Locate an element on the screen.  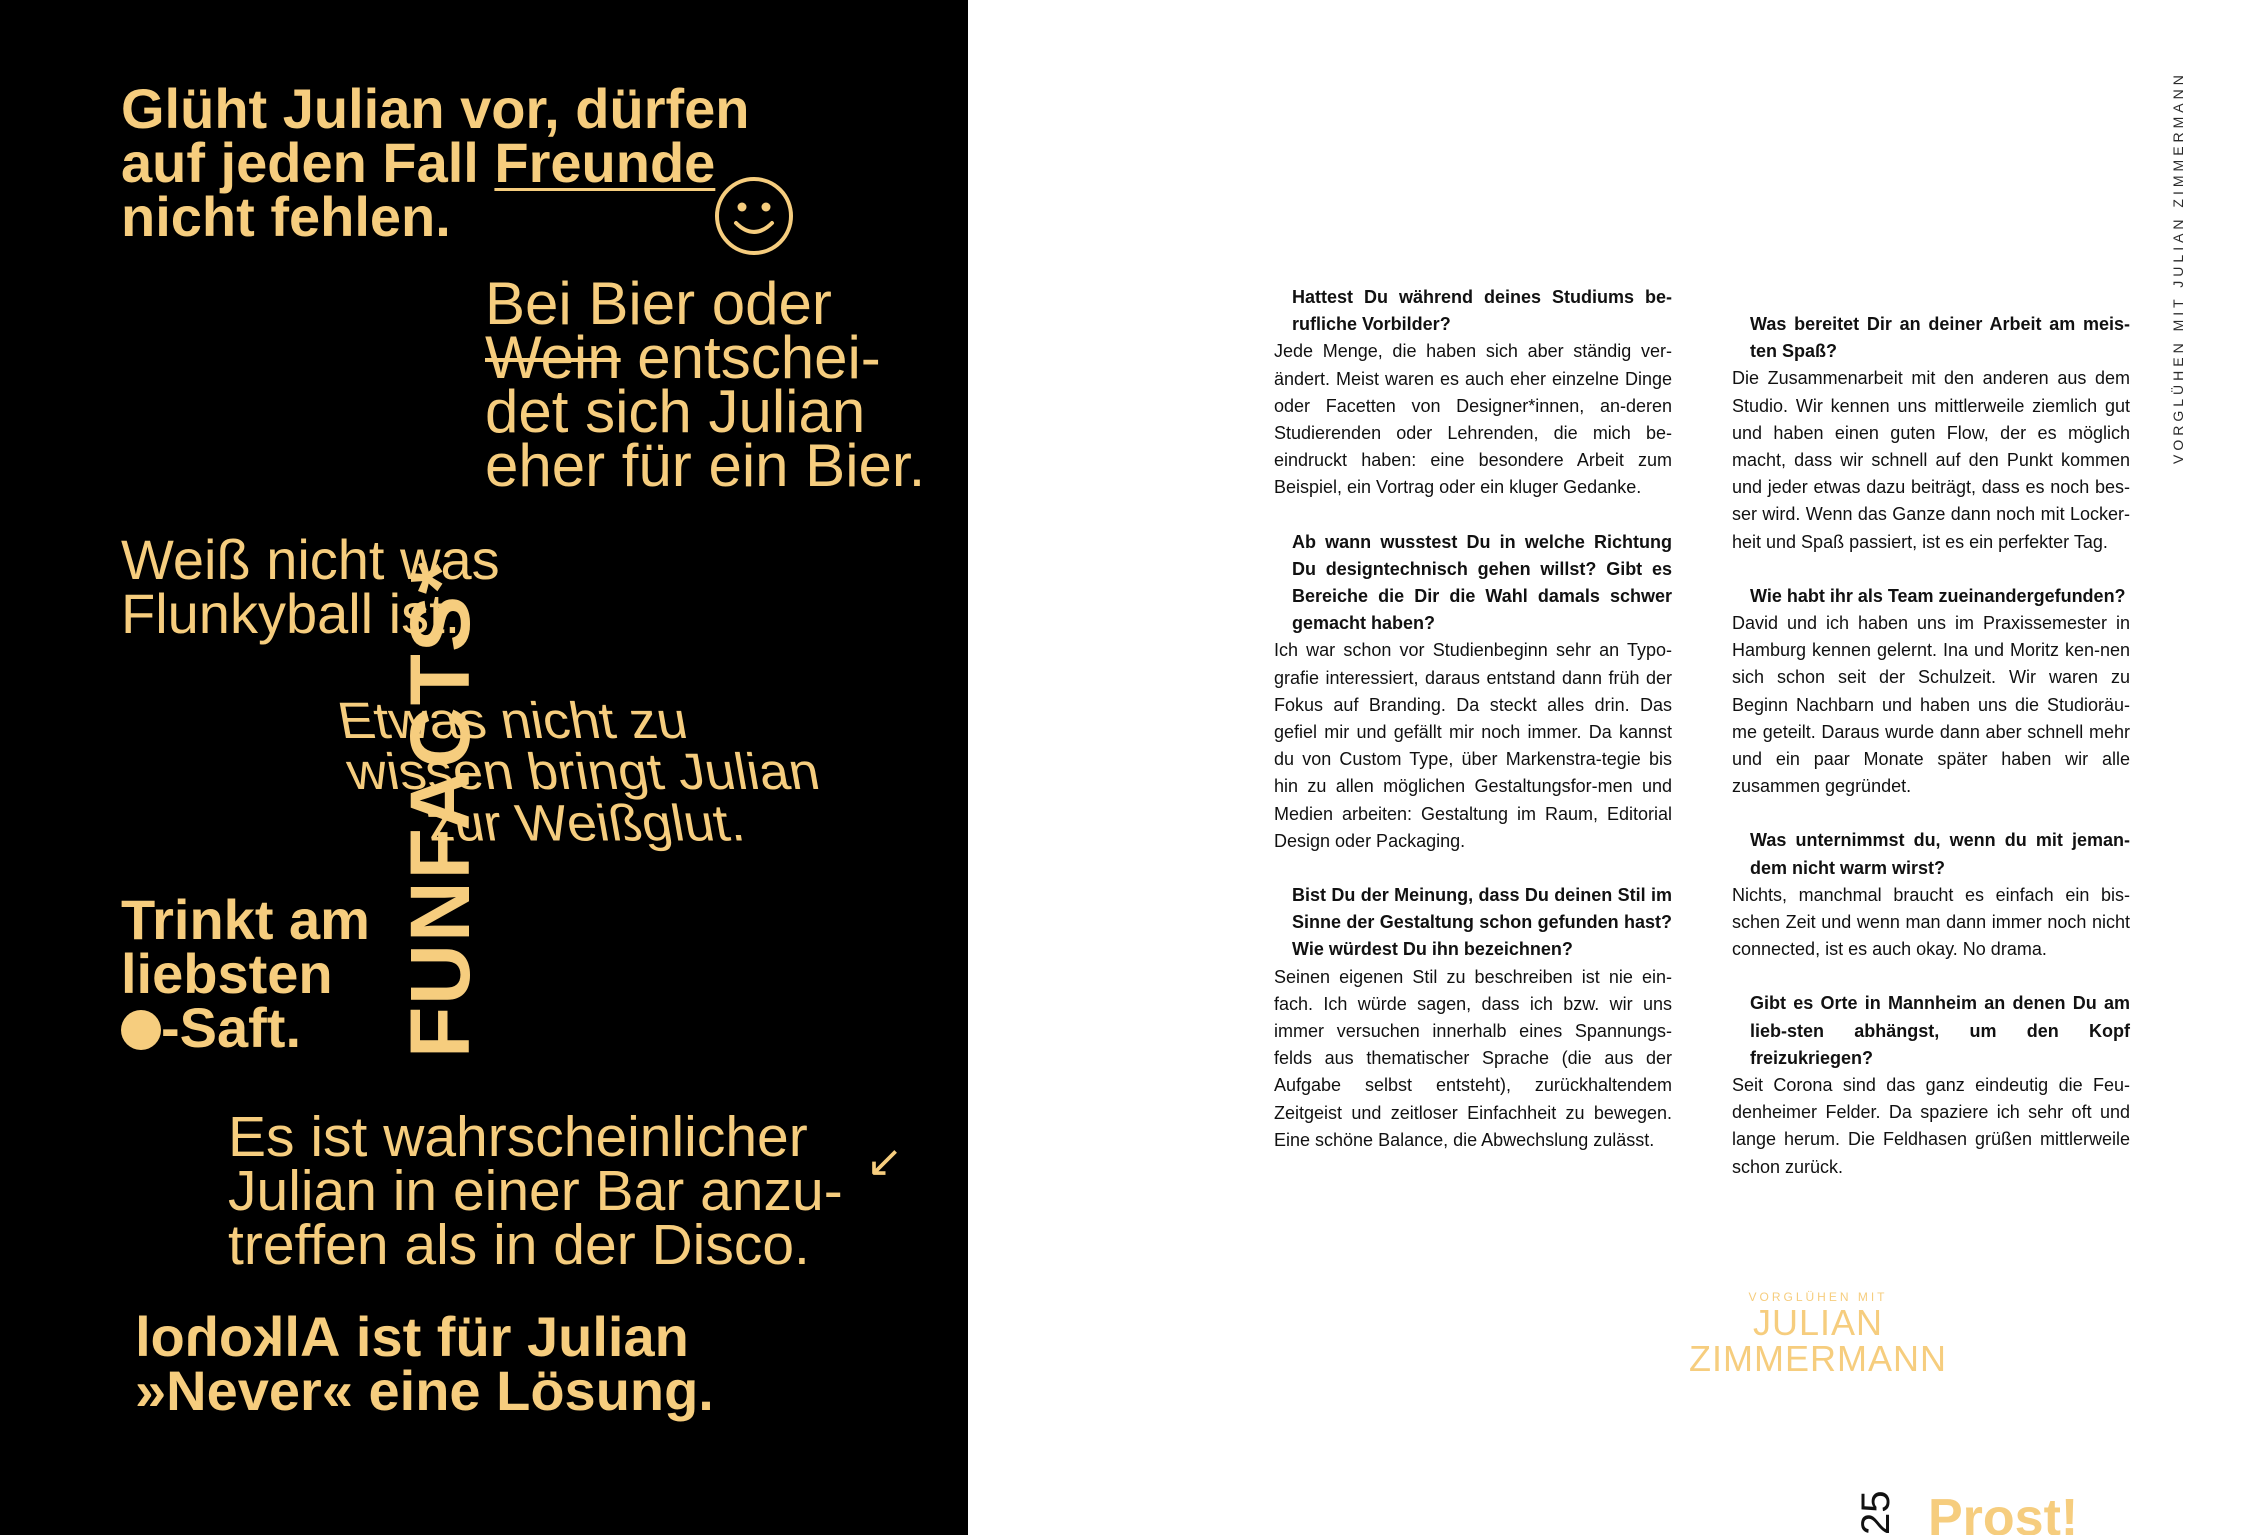
fact-juice-line1: Trinkt am is located at coordinates (245, 919).